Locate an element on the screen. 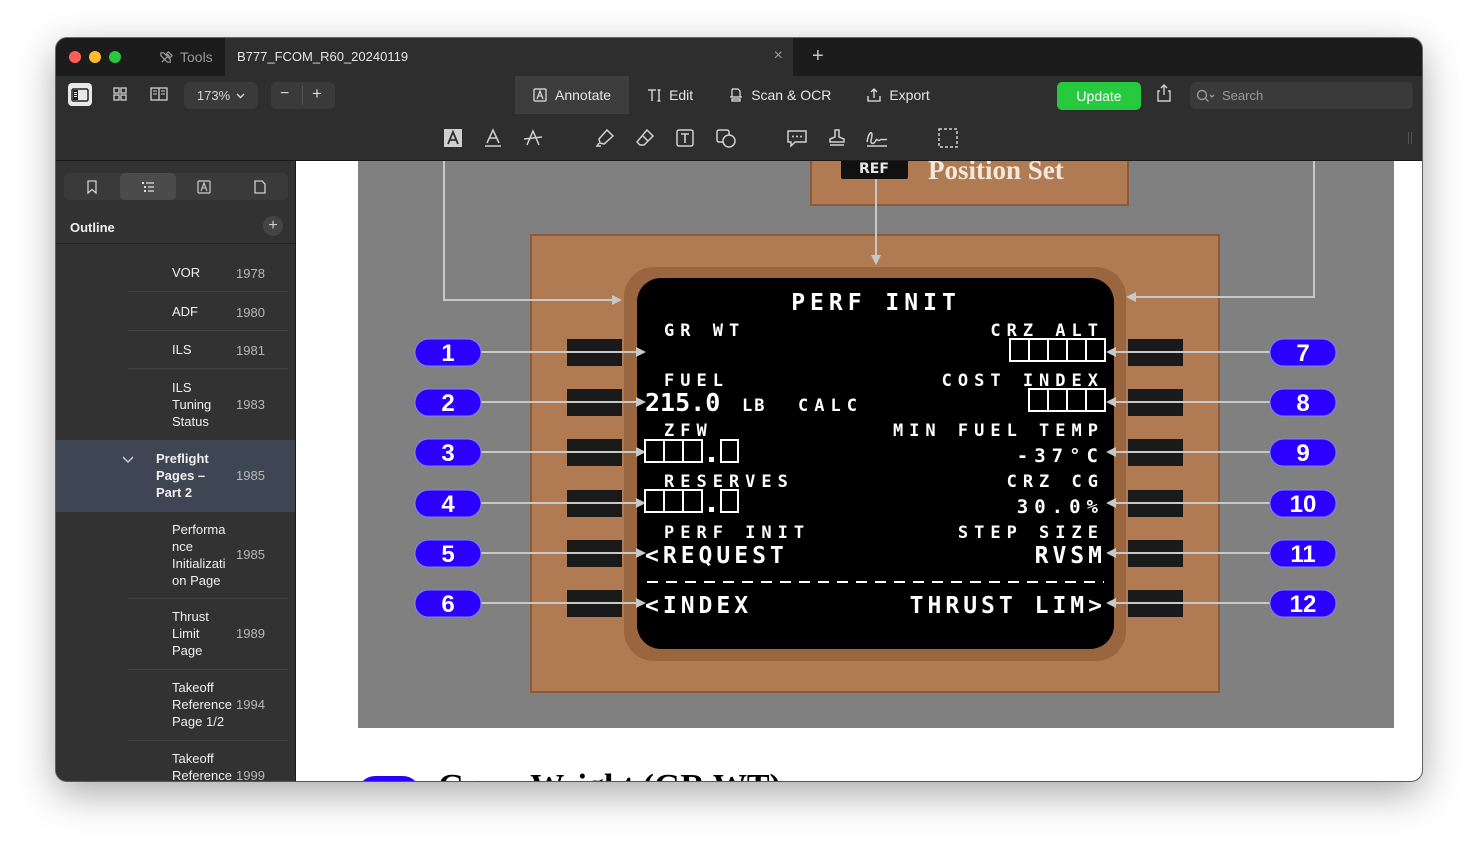  outline-item-label: Thrust Limit Page is located at coordinates (190, 633).